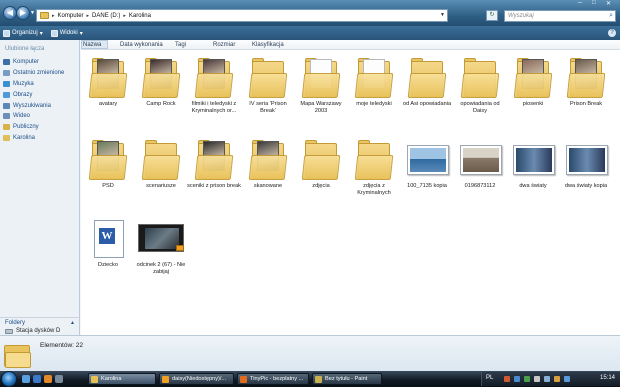 The height and width of the screenshot is (387, 620). What do you see at coordinates (33, 116) in the screenshot?
I see `favorite-link: Wideo` at bounding box center [33, 116].